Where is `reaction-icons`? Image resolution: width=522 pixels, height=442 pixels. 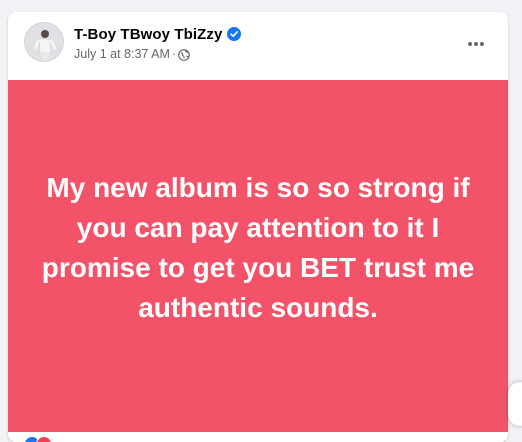
reaction-icons is located at coordinates (38, 439).